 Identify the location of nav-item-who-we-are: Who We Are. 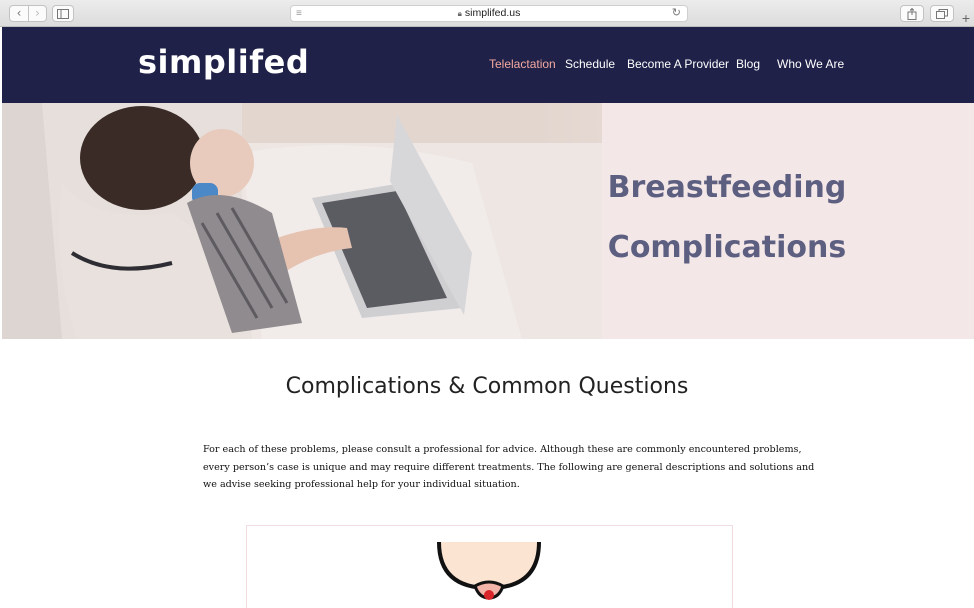
(810, 64).